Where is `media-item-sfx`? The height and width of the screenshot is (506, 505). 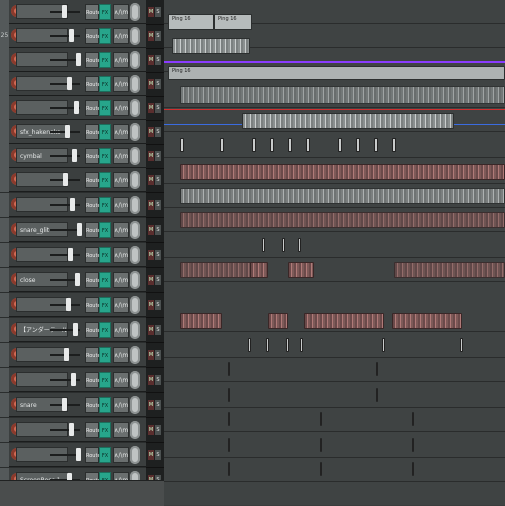 media-item-sfx is located at coordinates (348, 121).